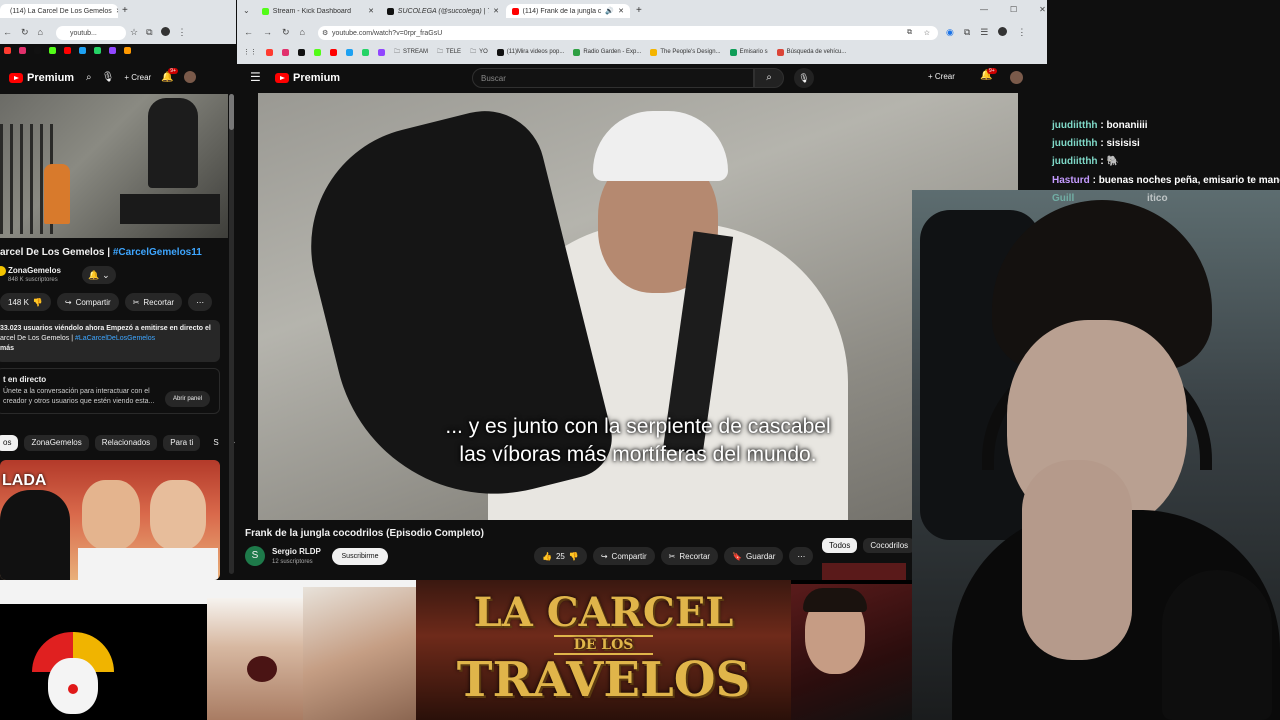  What do you see at coordinates (443, 11) in the screenshot?
I see `tab-tiktok: SUCOLEGA (@succolega) | Ti... ✕` at bounding box center [443, 11].